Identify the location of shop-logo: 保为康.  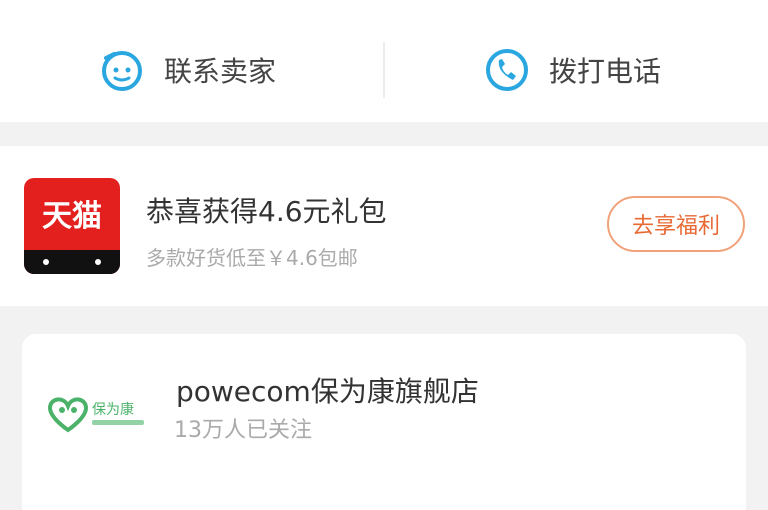
(95, 415).